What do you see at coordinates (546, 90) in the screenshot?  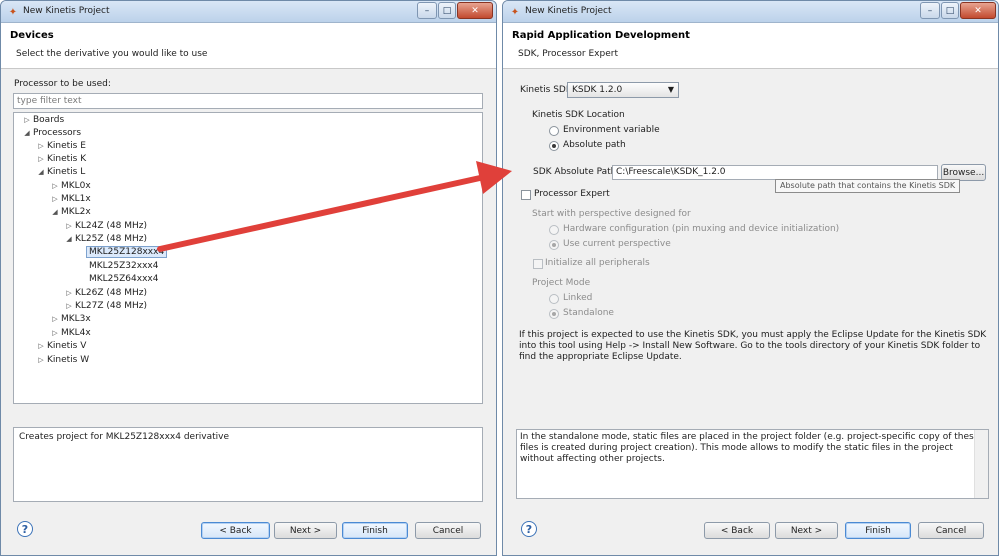 I see `kinetis-sdk-label: Kinetis SDK` at bounding box center [546, 90].